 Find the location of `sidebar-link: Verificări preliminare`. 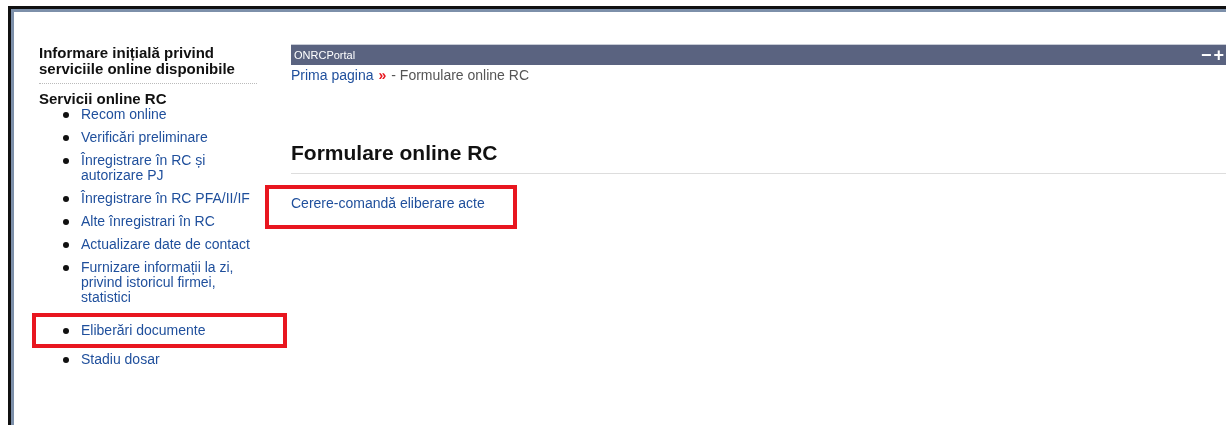

sidebar-link: Verificări preliminare is located at coordinates (169, 137).